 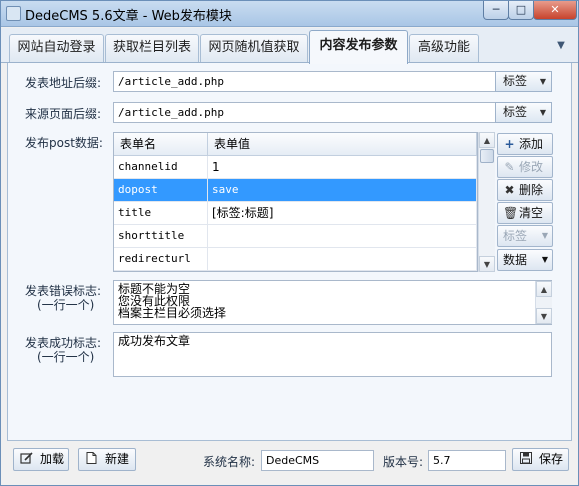 I want to click on clear-button: 🗑清空, so click(x=525, y=213).